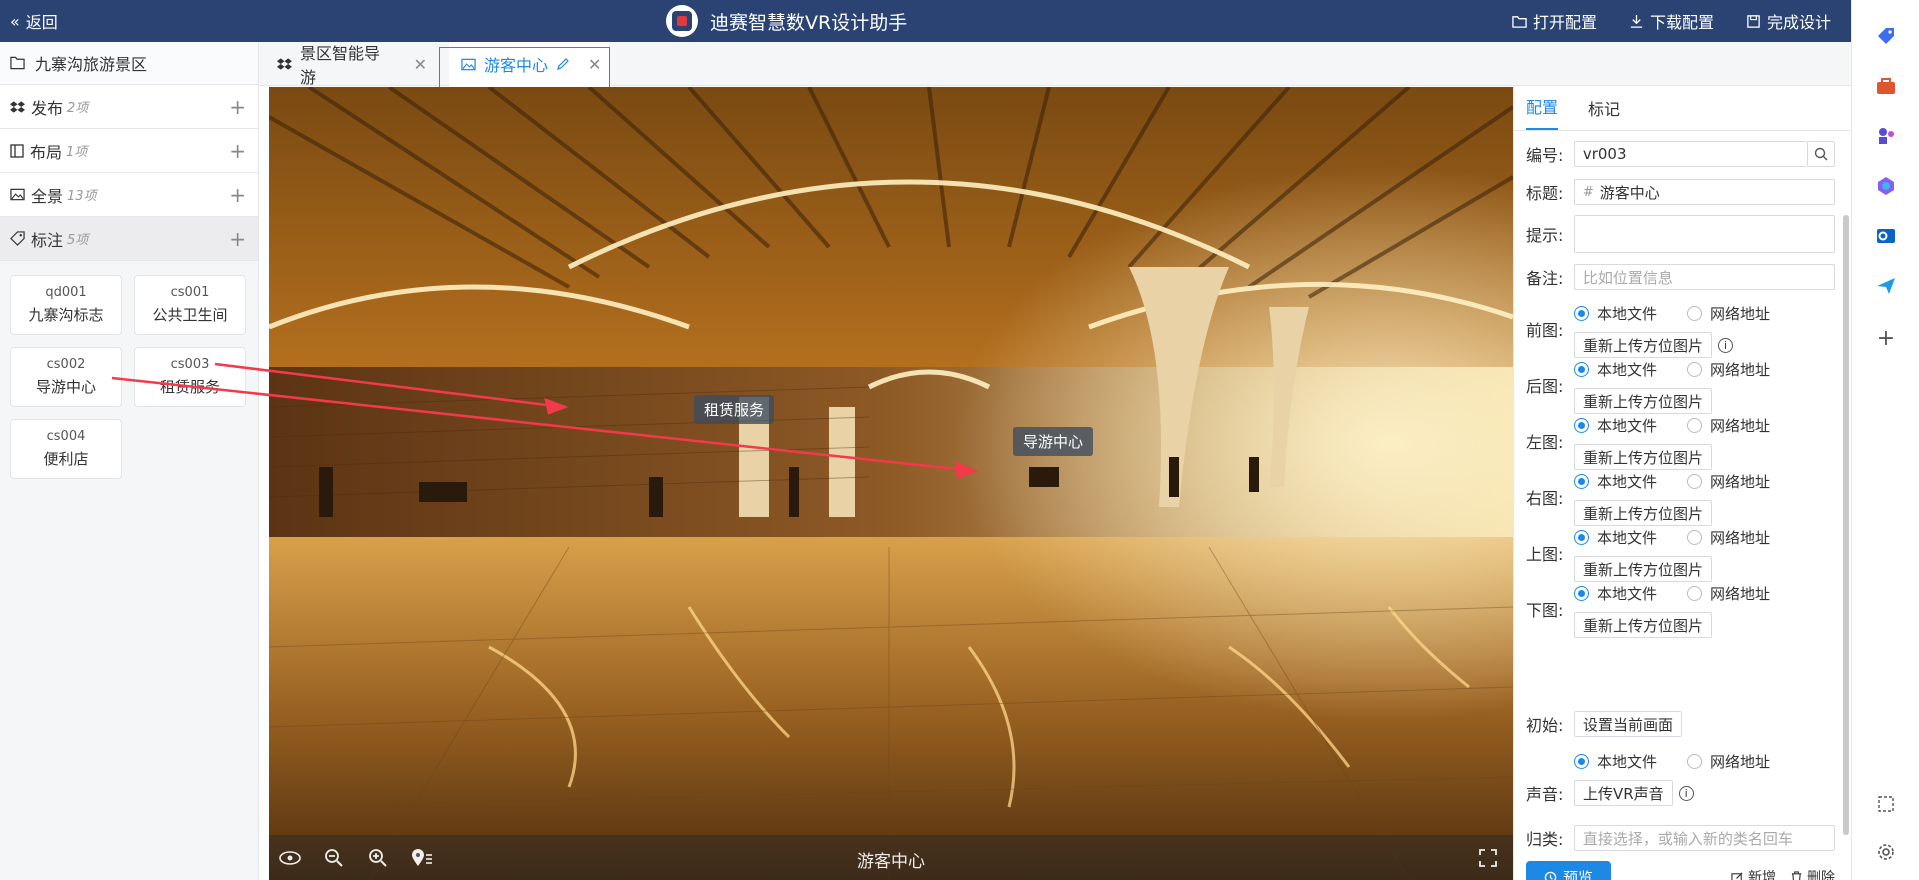 The width and height of the screenshot is (1919, 880). I want to click on sidebar-section-marker: 标注 5项 +, so click(129, 239).